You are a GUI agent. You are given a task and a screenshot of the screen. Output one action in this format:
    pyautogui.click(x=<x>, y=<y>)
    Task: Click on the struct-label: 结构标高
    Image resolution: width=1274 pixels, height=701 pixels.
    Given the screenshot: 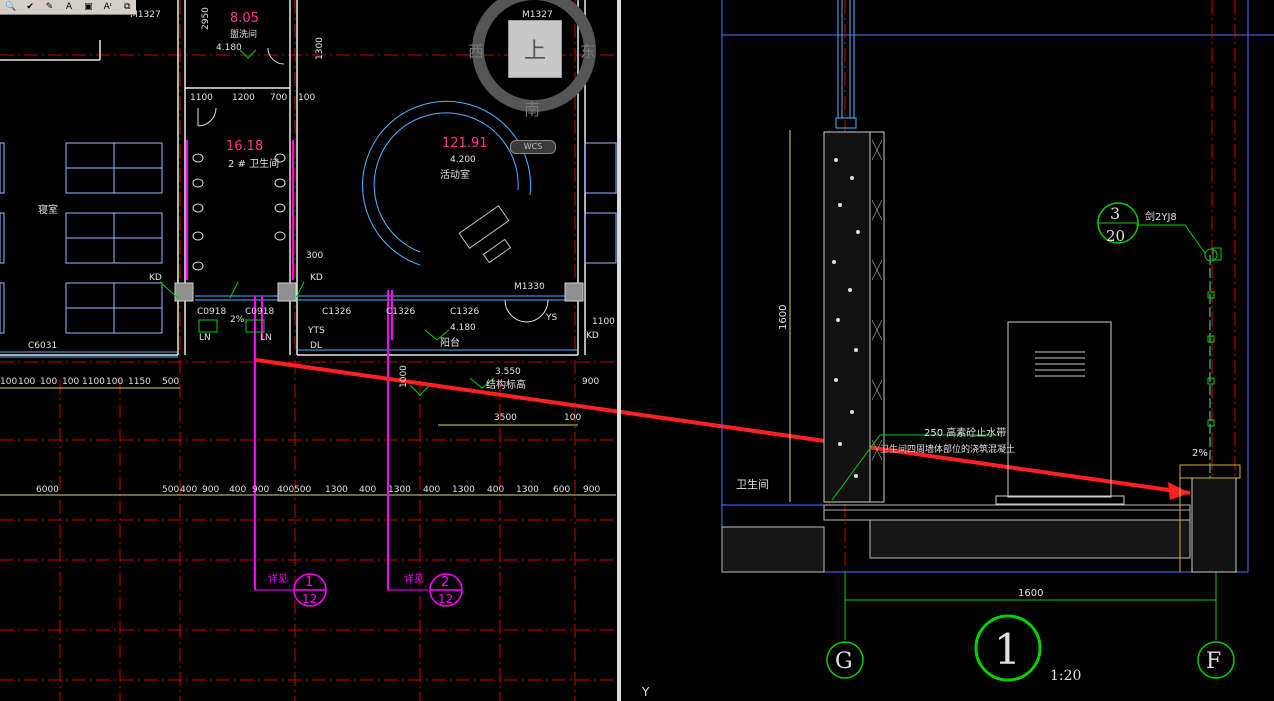 What is the action you would take?
    pyautogui.click(x=506, y=384)
    